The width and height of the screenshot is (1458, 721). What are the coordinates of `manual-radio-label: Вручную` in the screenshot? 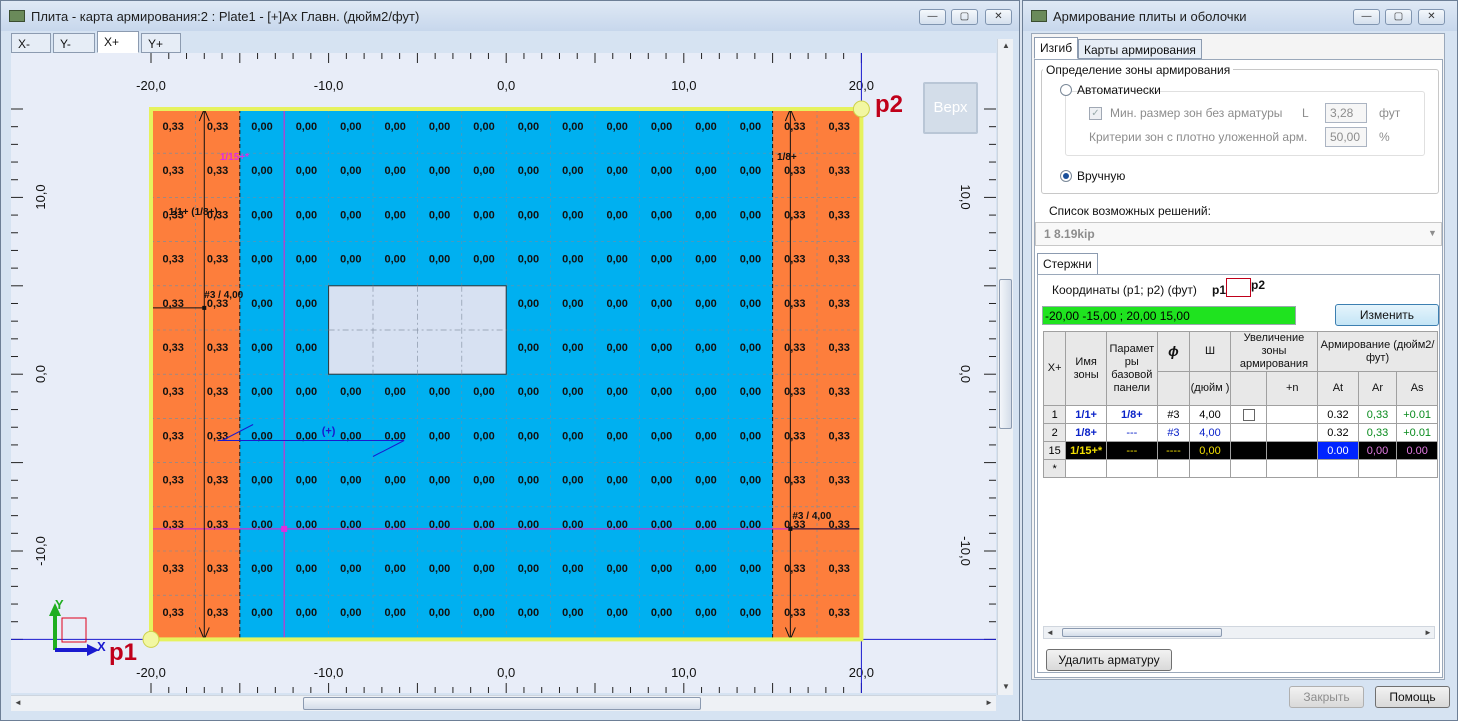 It's located at (1101, 176).